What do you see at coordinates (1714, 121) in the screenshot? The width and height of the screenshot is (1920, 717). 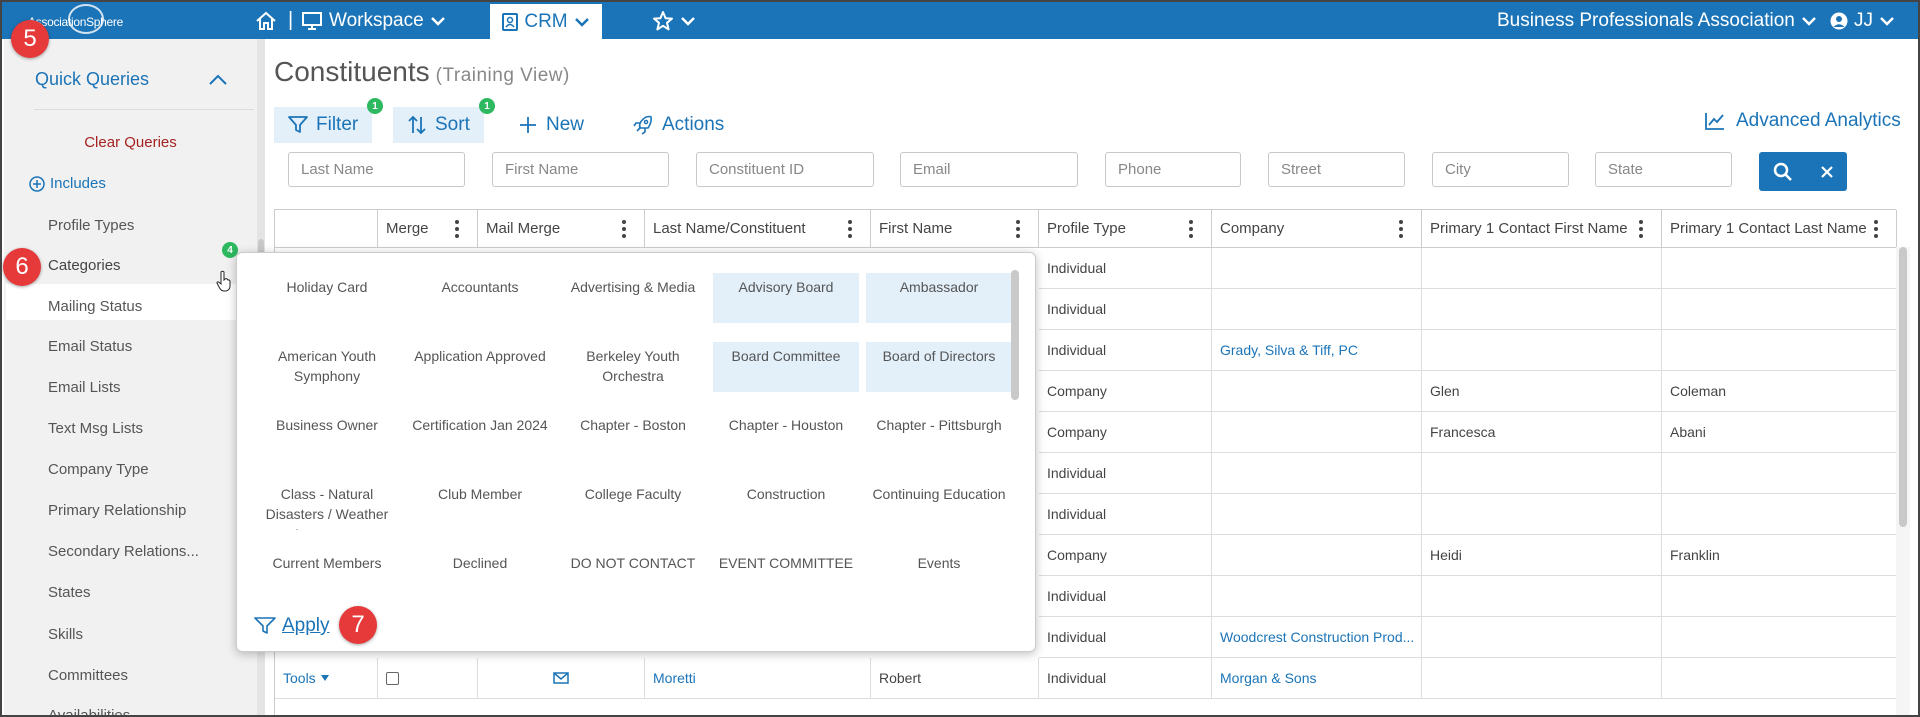 I see `chart-line-icon` at bounding box center [1714, 121].